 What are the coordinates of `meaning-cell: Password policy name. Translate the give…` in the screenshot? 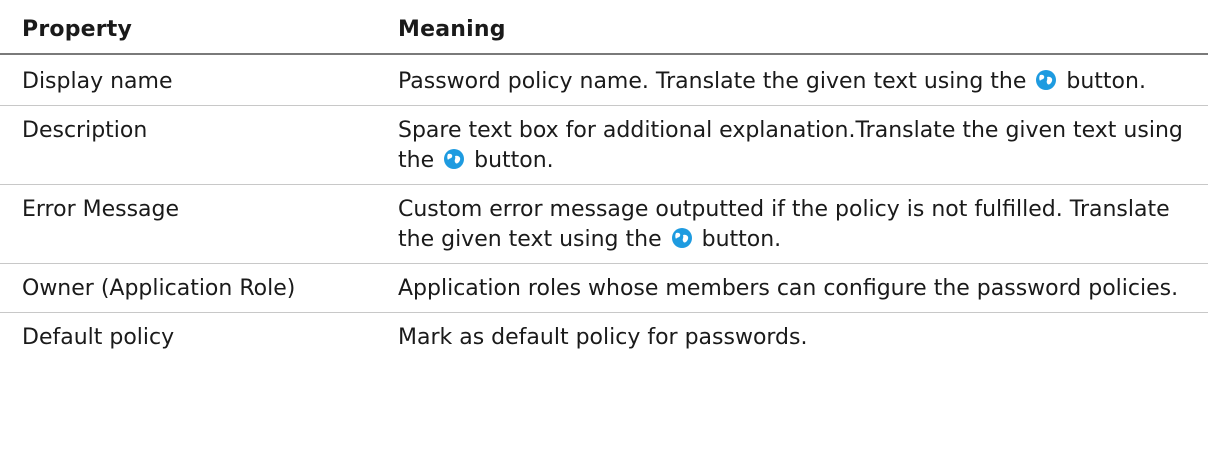 It's located at (792, 80).